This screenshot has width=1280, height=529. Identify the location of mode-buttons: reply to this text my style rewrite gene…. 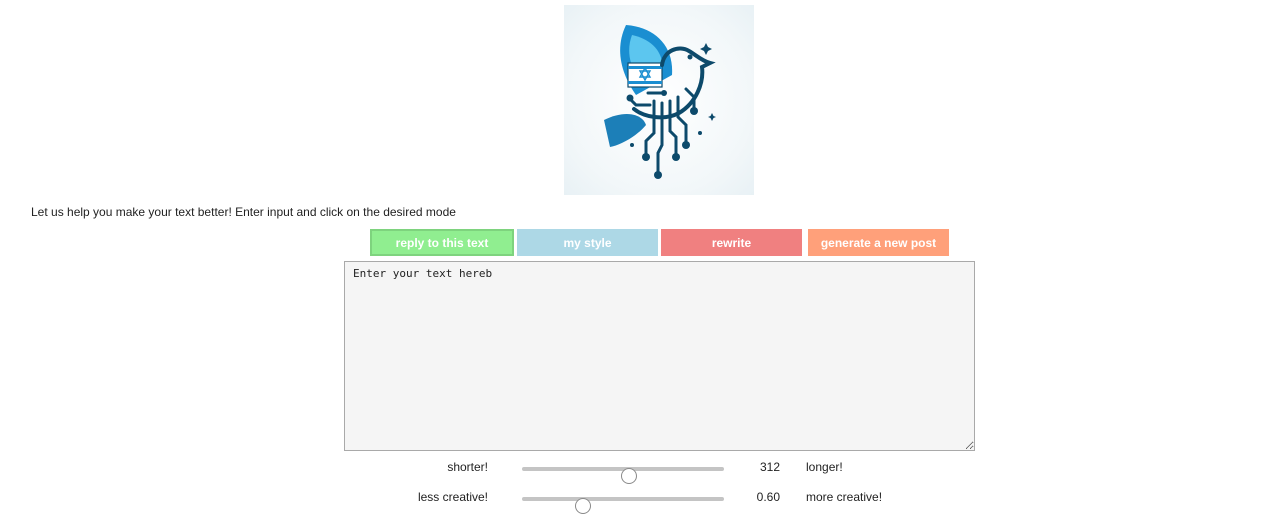
(659, 242).